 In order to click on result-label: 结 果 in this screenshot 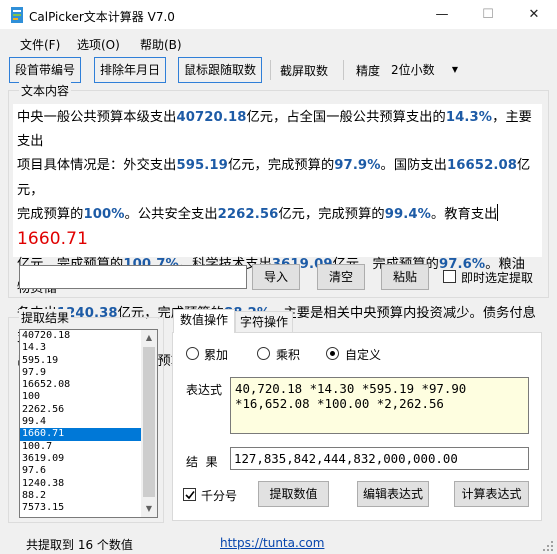, I will do `click(202, 462)`.